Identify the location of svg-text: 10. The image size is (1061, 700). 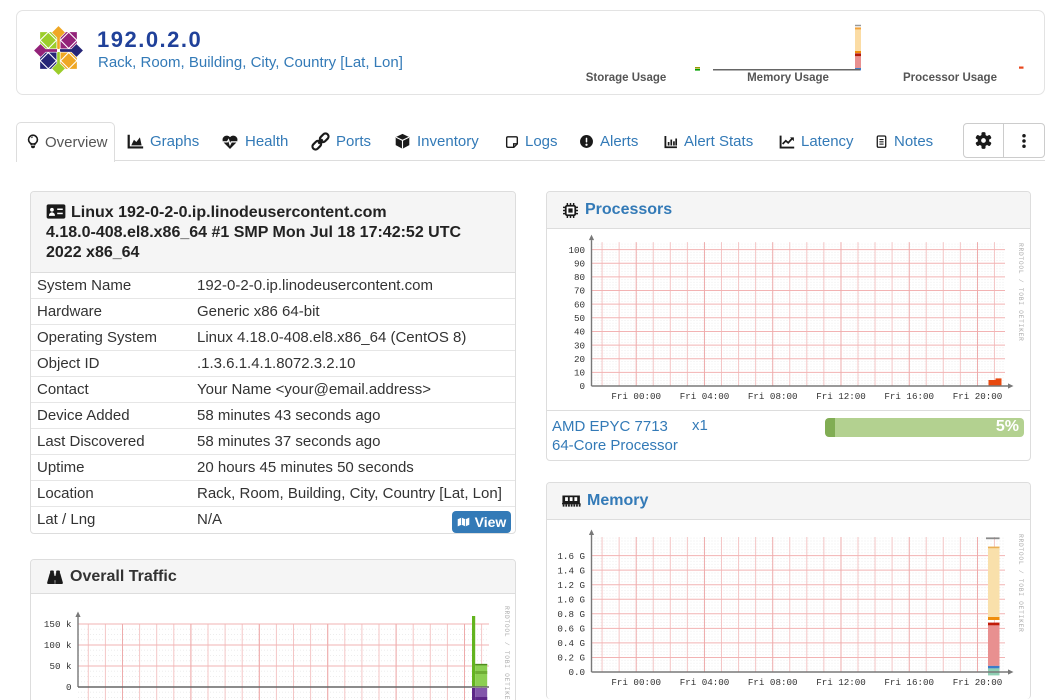
(579, 373).